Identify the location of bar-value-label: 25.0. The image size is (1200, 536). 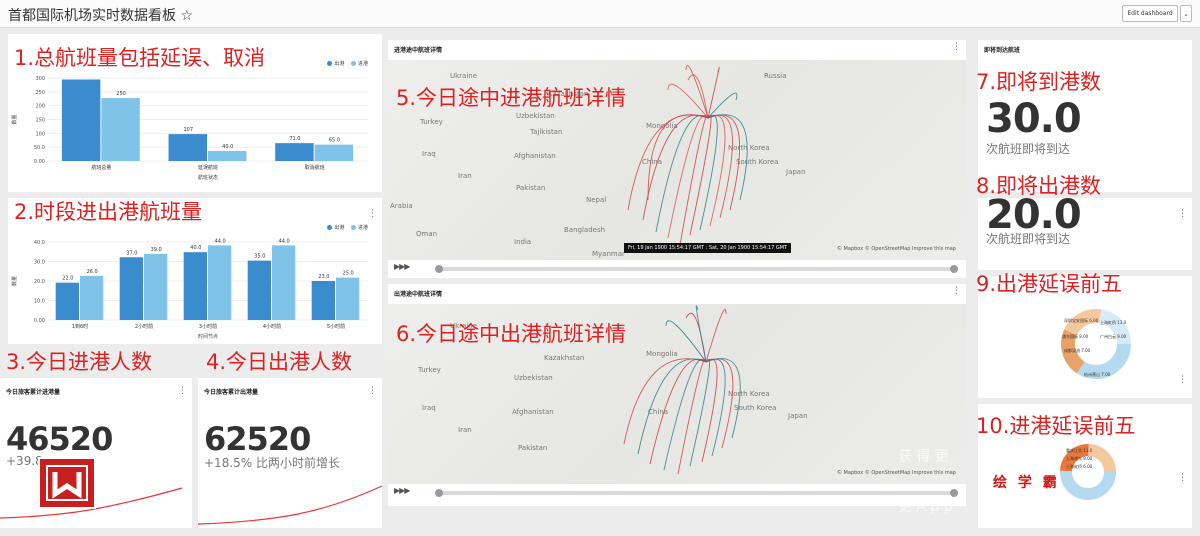
(348, 274).